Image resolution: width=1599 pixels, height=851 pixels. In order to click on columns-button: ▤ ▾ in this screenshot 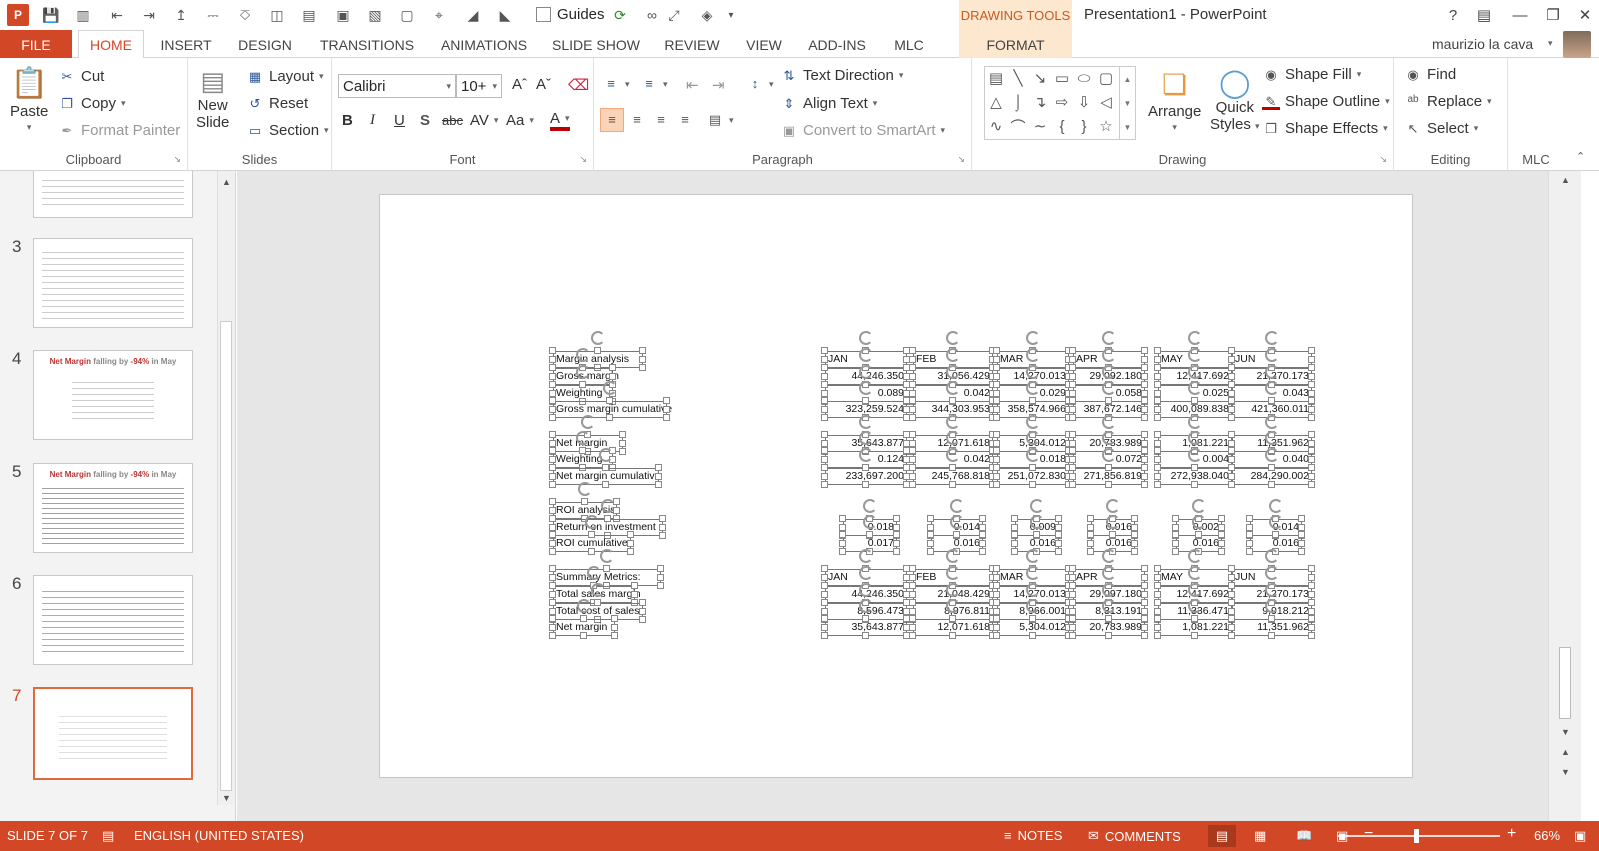, I will do `click(720, 120)`.